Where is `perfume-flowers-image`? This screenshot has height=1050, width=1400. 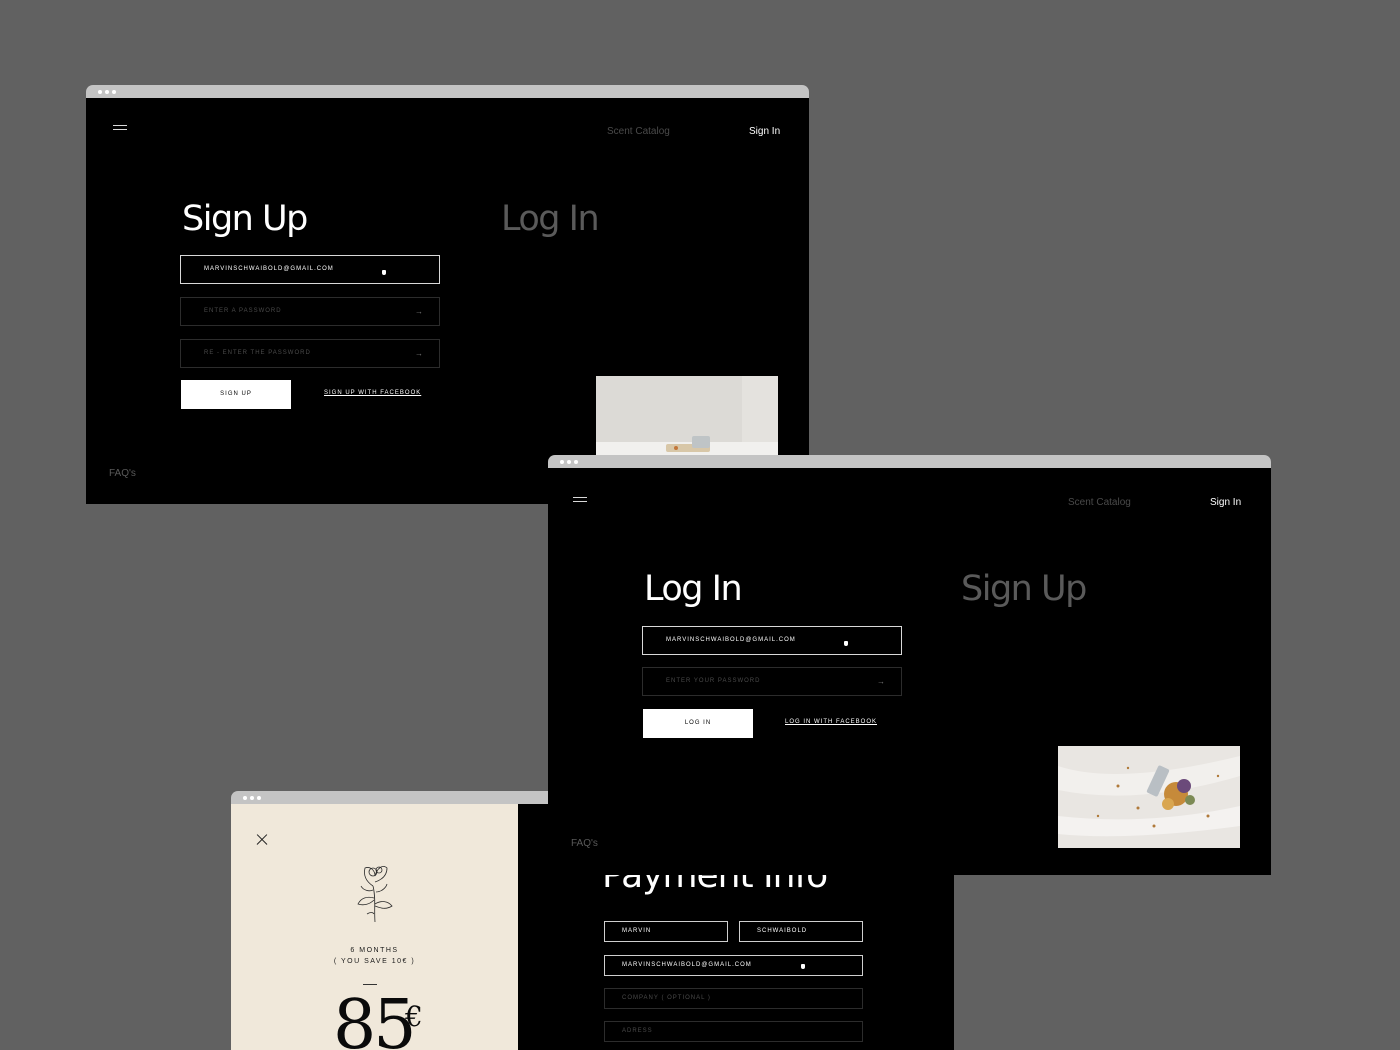
perfume-flowers-image is located at coordinates (1149, 797).